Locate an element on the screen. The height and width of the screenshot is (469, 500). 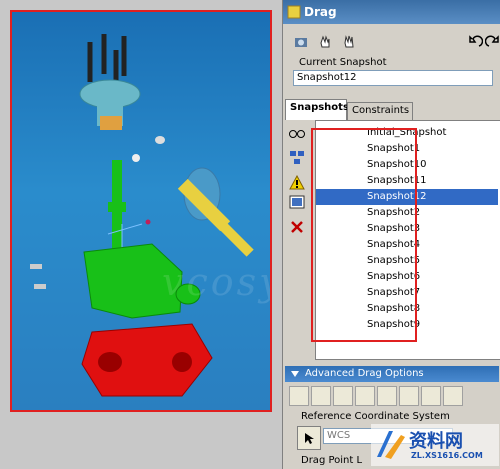
title-bar: Drag is located at coordinates (391, 12).